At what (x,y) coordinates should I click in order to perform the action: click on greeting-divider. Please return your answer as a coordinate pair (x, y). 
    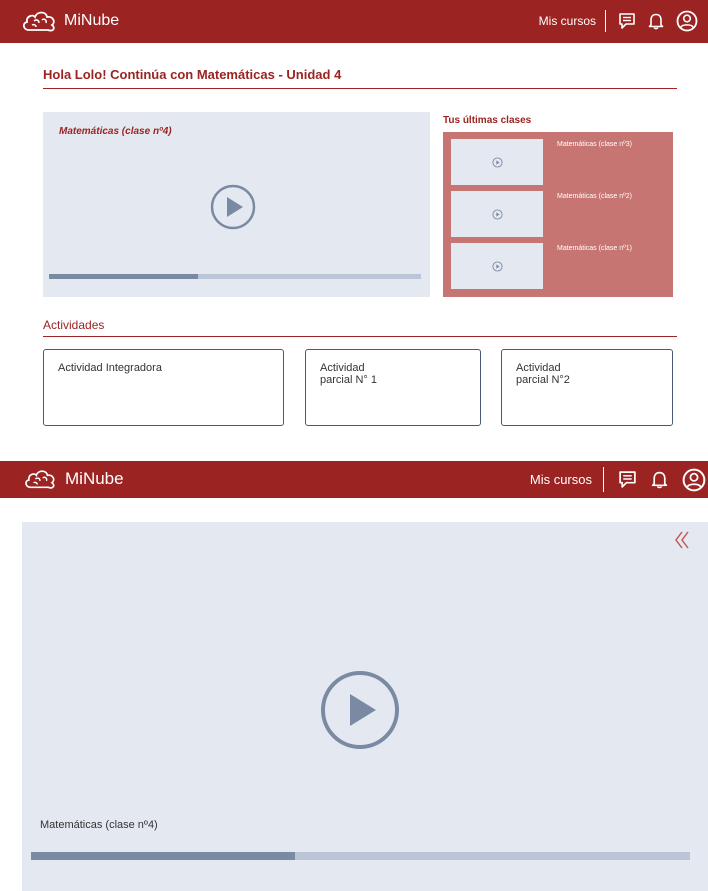
    Looking at the image, I should click on (360, 88).